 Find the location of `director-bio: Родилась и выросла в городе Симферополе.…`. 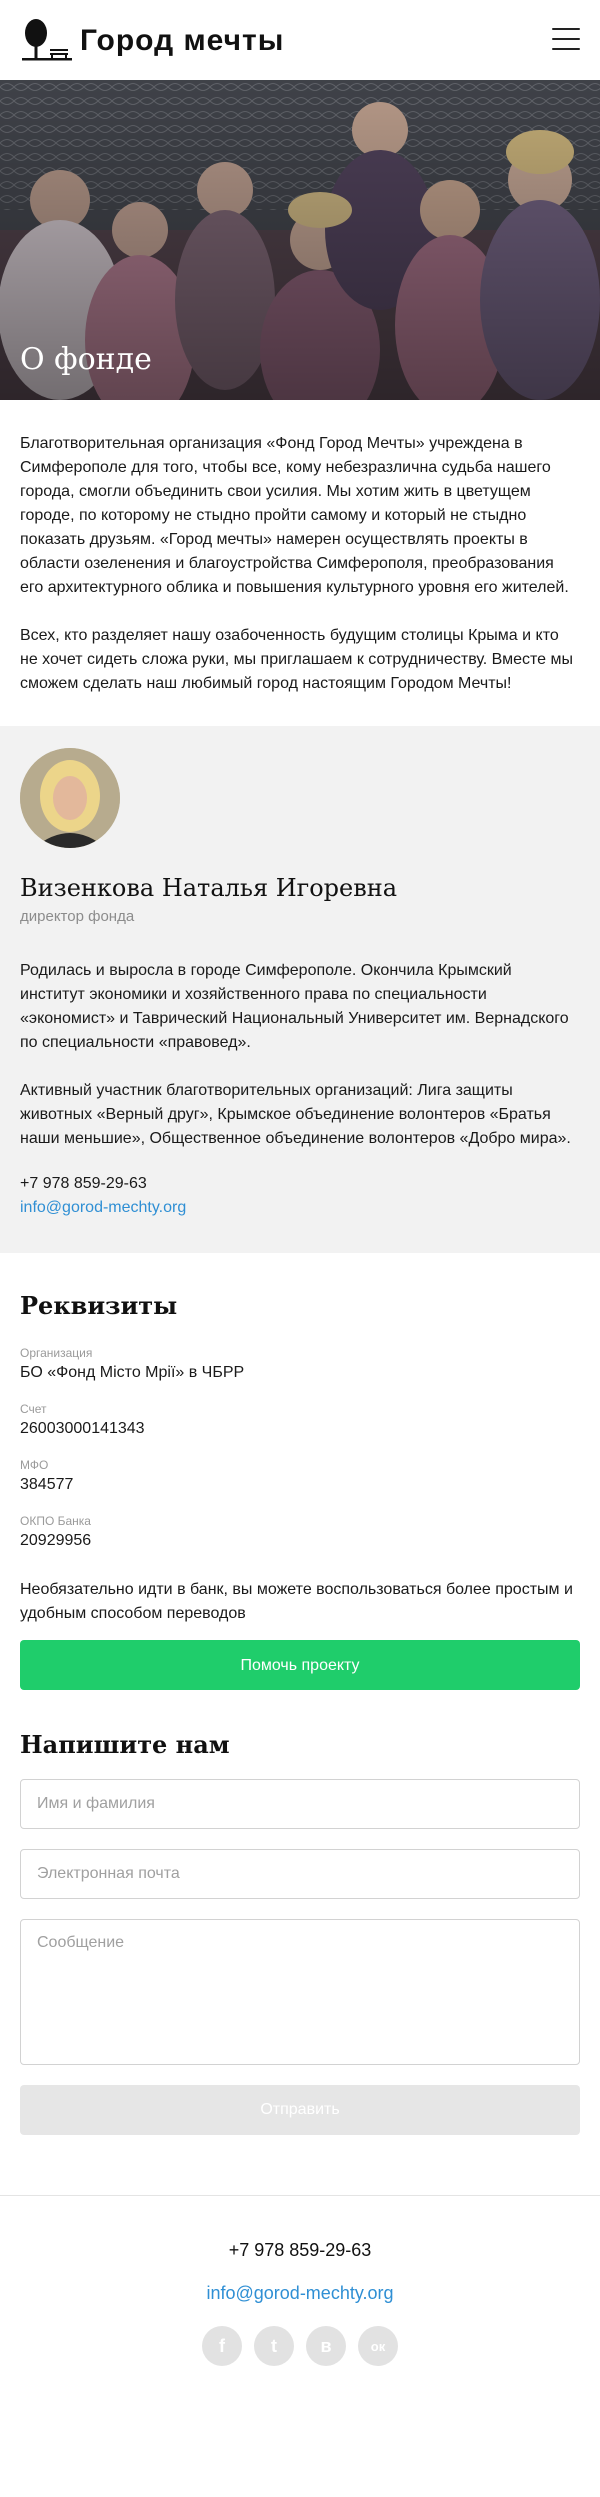

director-bio: Родилась и выросла в городе Симферополе.… is located at coordinates (300, 1055).